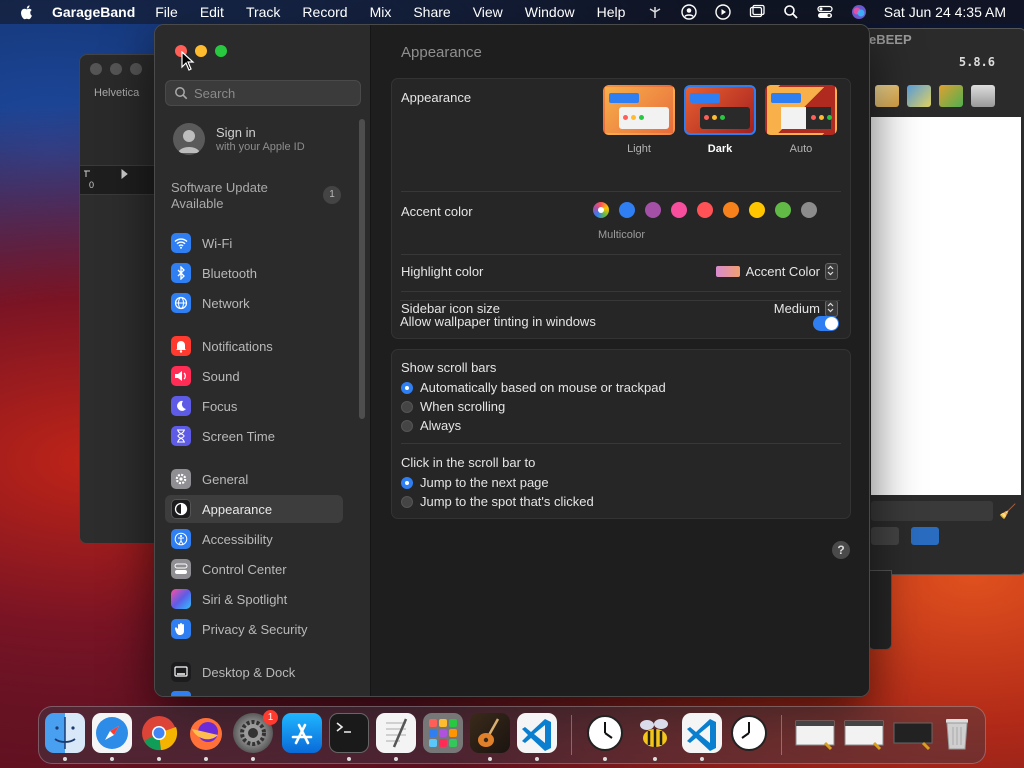  What do you see at coordinates (201, 51) in the screenshot?
I see `minimize-button` at bounding box center [201, 51].